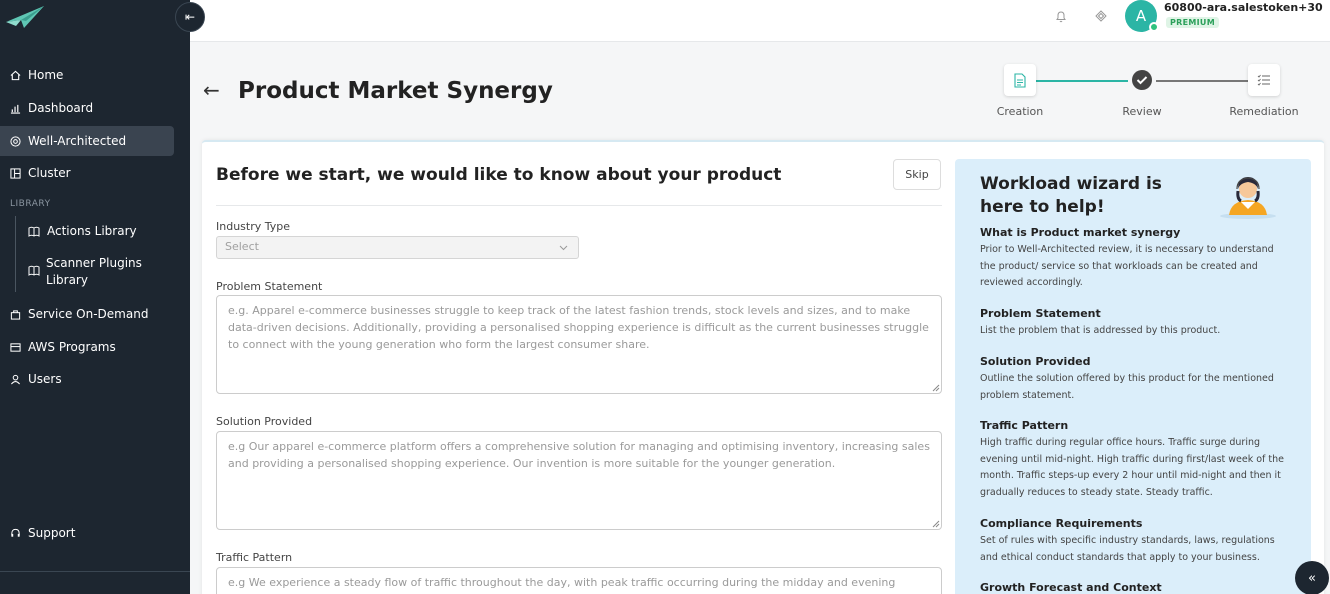 The width and height of the screenshot is (1330, 594). I want to click on document-icon, so click(1020, 80).